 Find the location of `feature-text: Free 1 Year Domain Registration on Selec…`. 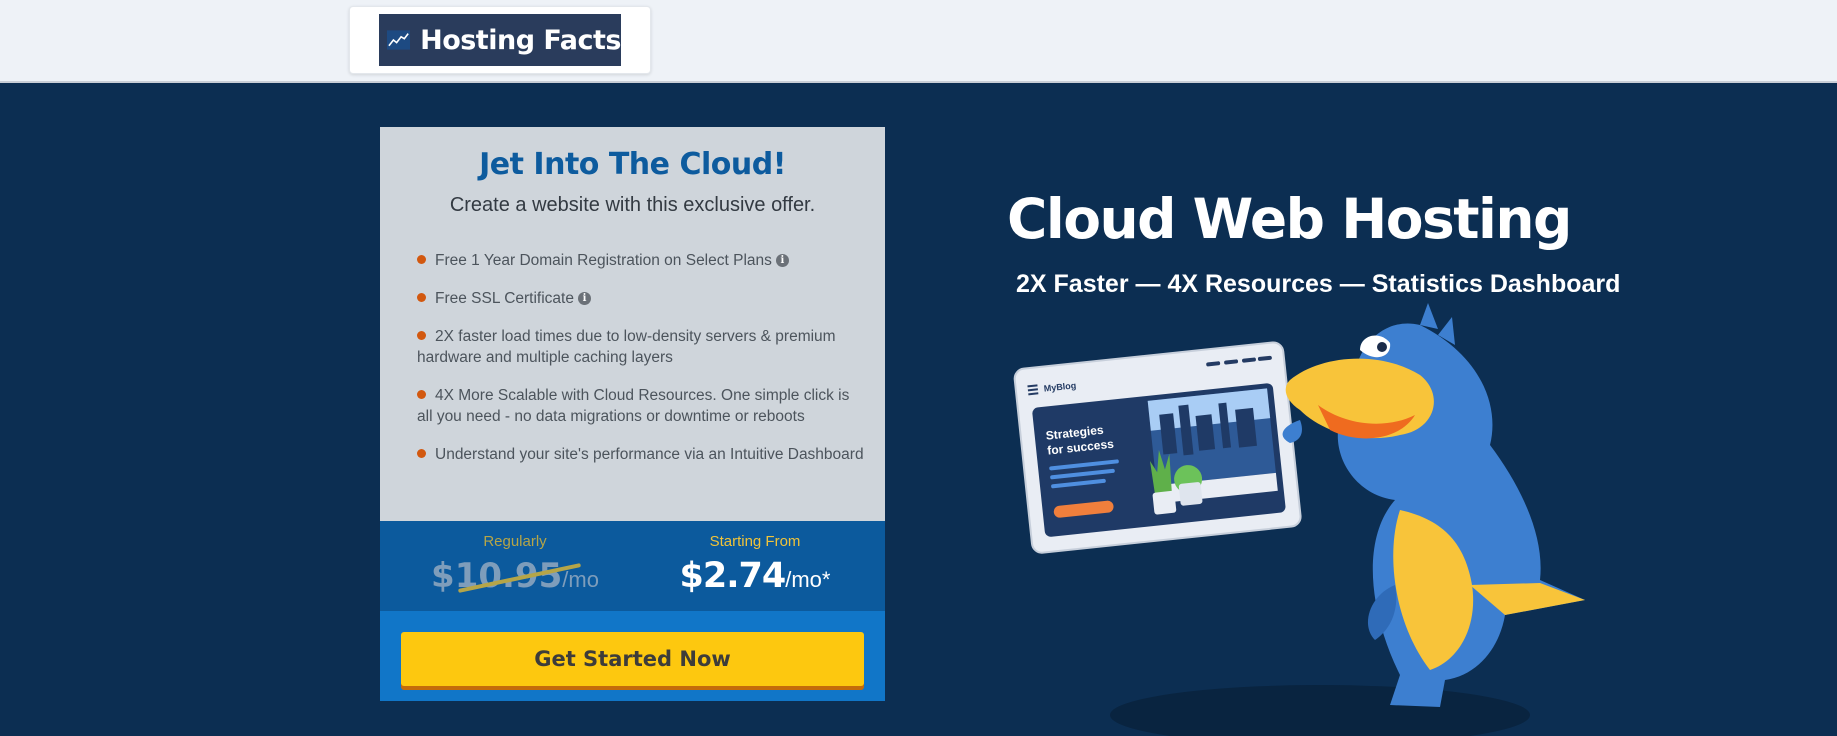

feature-text: Free 1 Year Domain Registration on Selec… is located at coordinates (603, 260).